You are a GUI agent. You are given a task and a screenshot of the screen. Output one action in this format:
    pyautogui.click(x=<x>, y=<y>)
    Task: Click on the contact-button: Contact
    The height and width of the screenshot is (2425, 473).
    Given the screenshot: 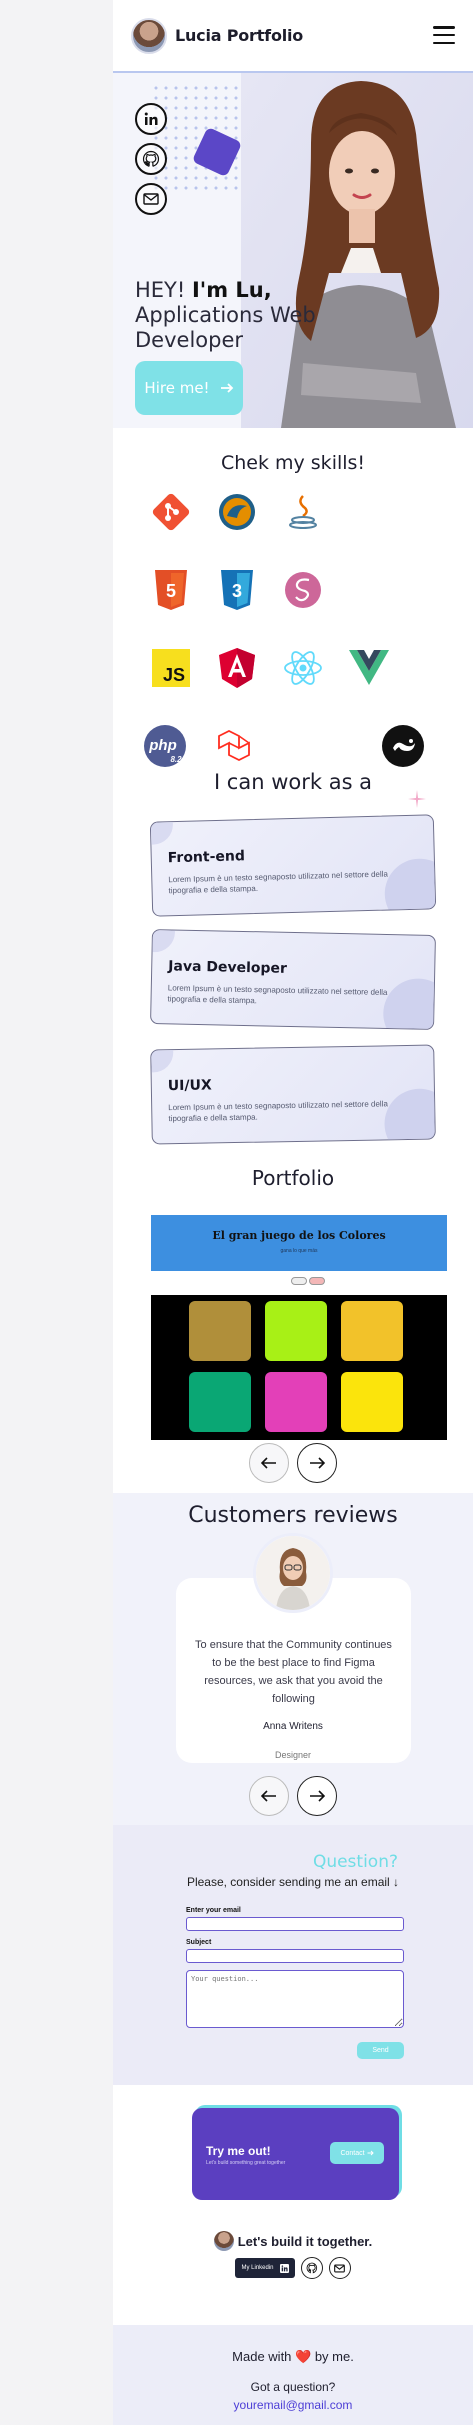 What is the action you would take?
    pyautogui.click(x=357, y=2153)
    